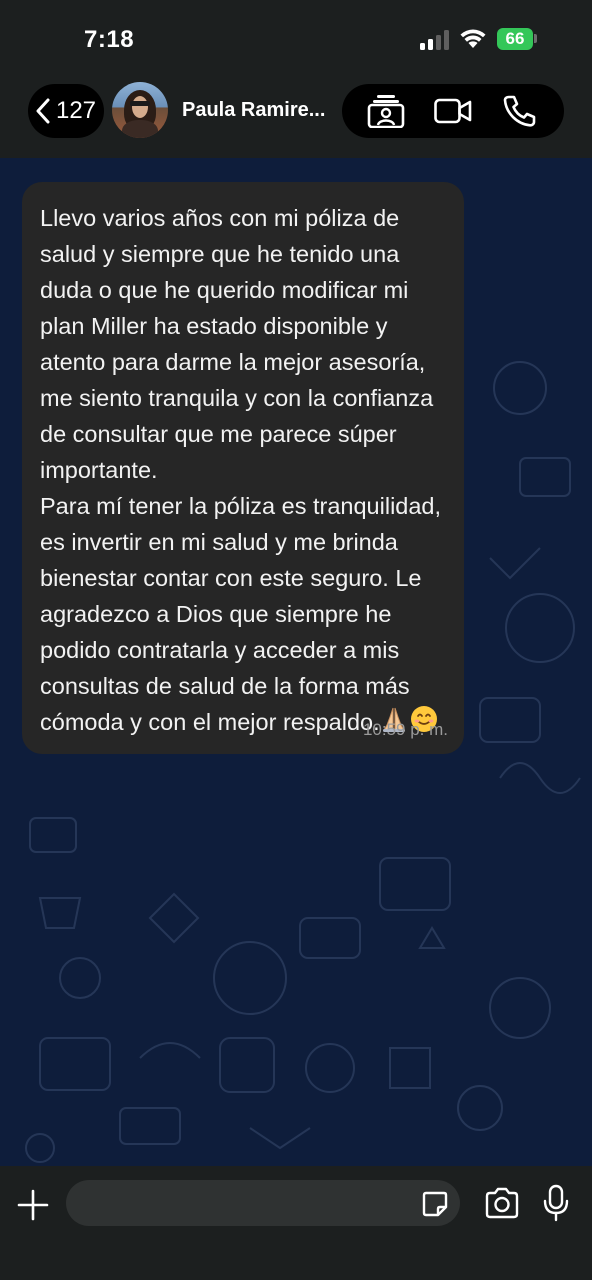 The height and width of the screenshot is (1280, 592). I want to click on back-button: 127, so click(66, 111).